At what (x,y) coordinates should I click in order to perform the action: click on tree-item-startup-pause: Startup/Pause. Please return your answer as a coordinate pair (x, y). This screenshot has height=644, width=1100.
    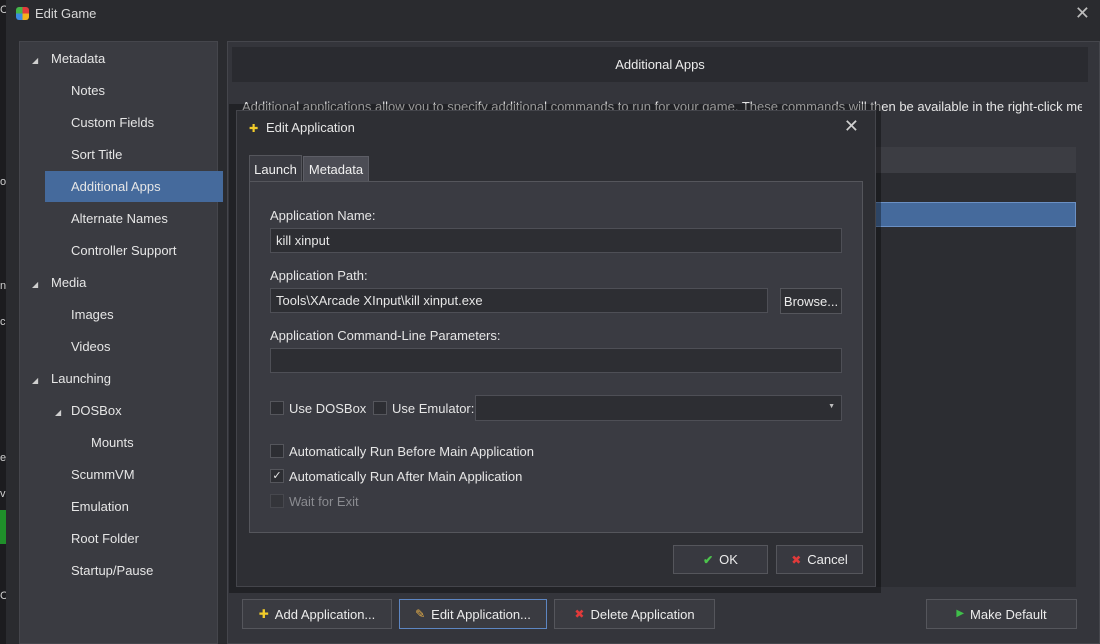
    Looking at the image, I should click on (112, 570).